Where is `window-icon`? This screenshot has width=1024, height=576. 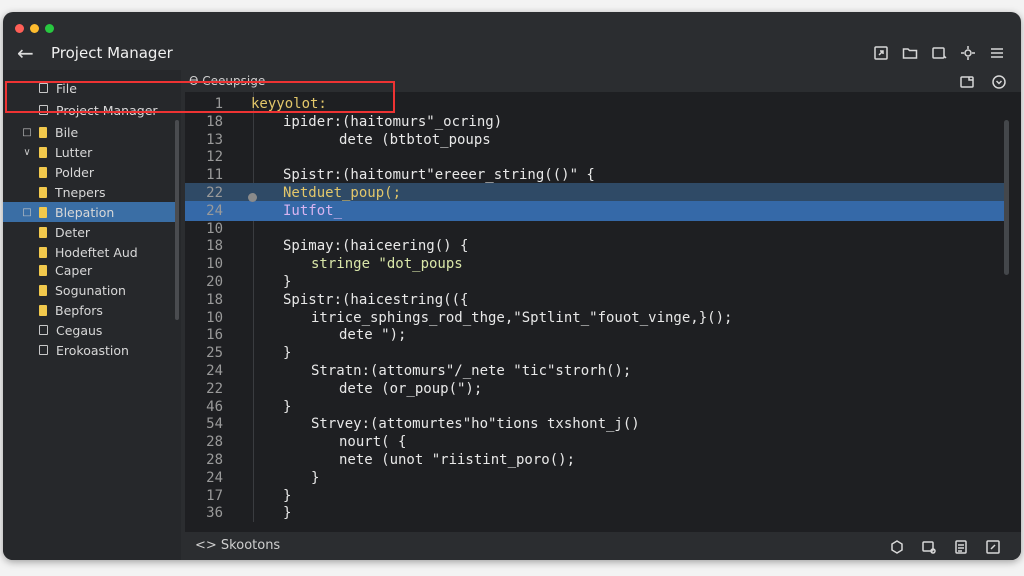 window-icon is located at coordinates (939, 53).